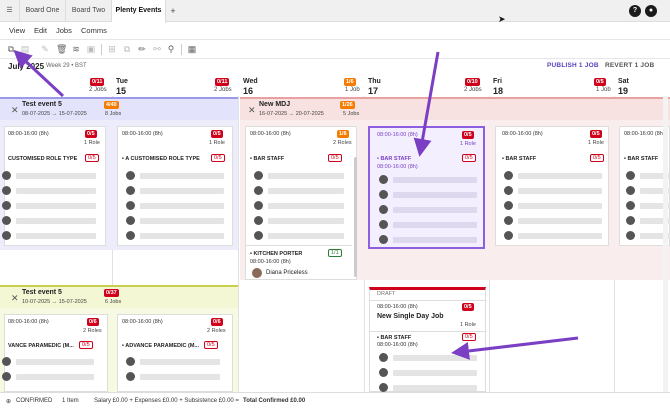 This screenshot has height=409, width=670. Describe the element at coordinates (94, 30) in the screenshot. I see `menu-comms: Comms` at that location.